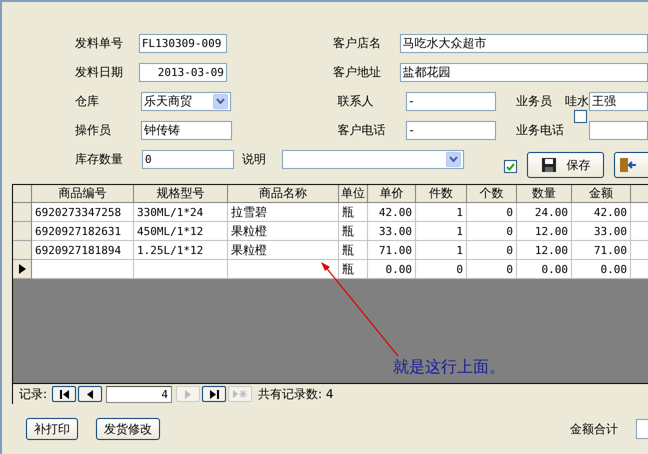 Image resolution: width=648 pixels, height=454 pixels. Describe the element at coordinates (33, 394) in the screenshot. I see `navigator-label: 记录:` at that location.